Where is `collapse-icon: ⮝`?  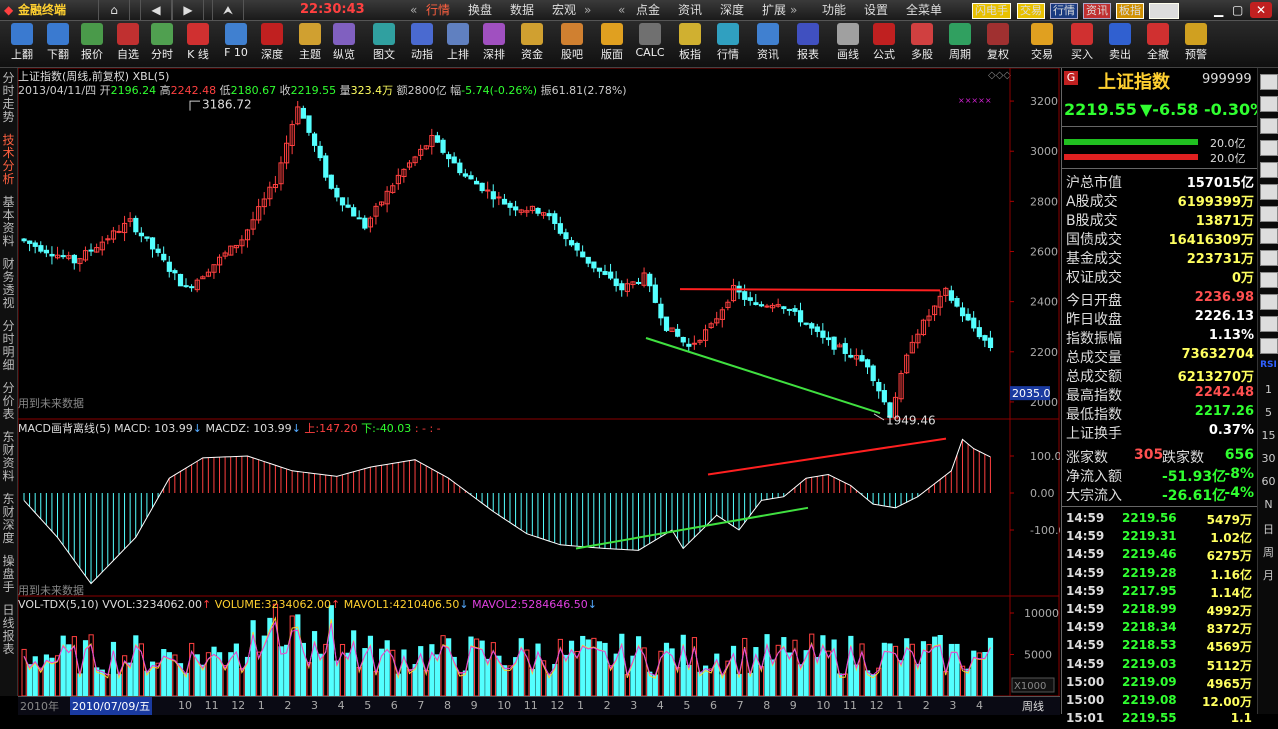
collapse-icon: ⮝ is located at coordinates (228, 10).